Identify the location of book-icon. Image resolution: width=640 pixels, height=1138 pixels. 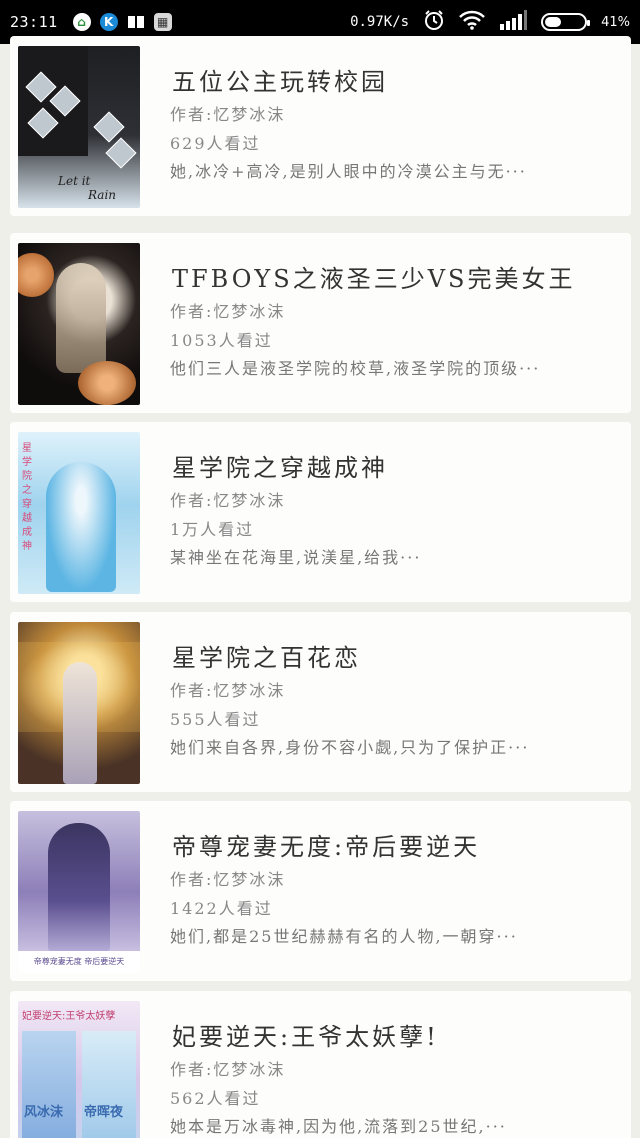
(136, 22).